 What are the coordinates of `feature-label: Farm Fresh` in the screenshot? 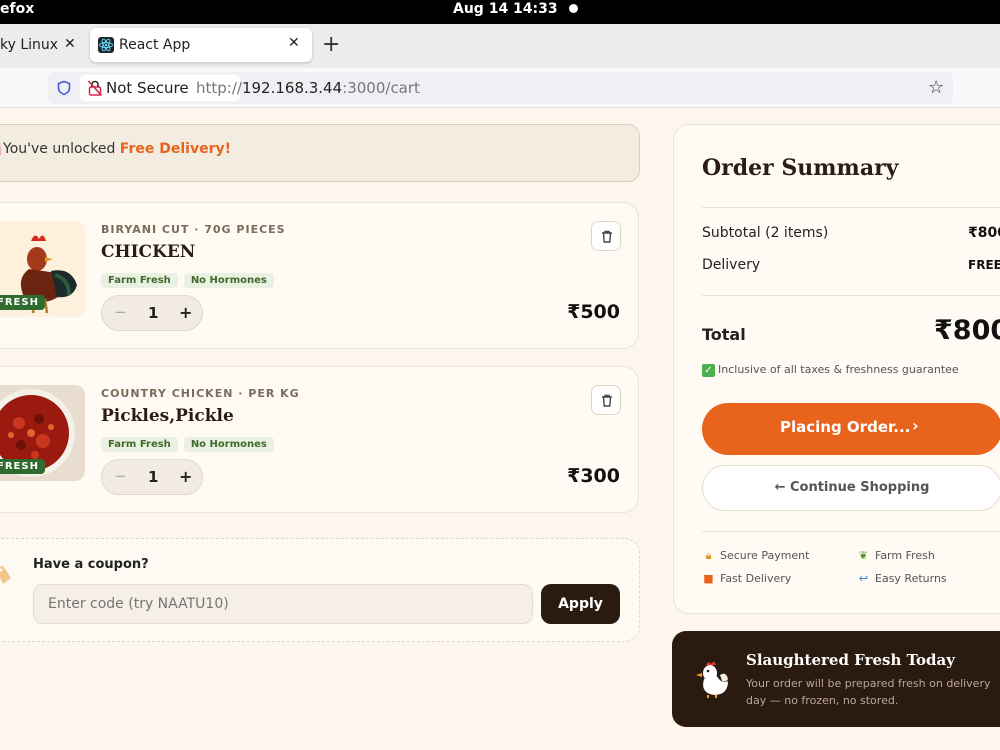 It's located at (905, 555).